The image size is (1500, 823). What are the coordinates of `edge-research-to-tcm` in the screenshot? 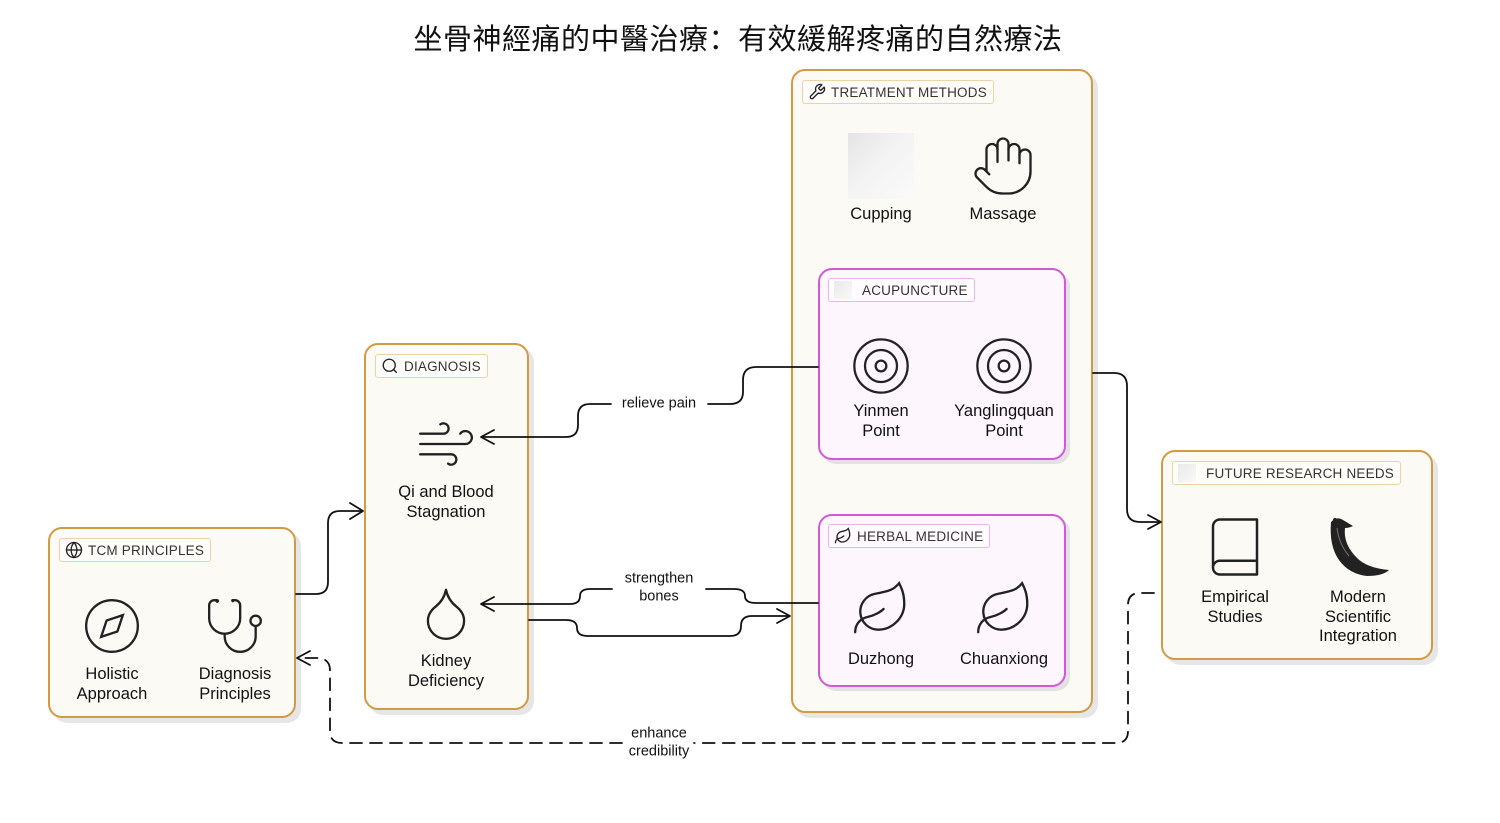 It's located at (725, 668).